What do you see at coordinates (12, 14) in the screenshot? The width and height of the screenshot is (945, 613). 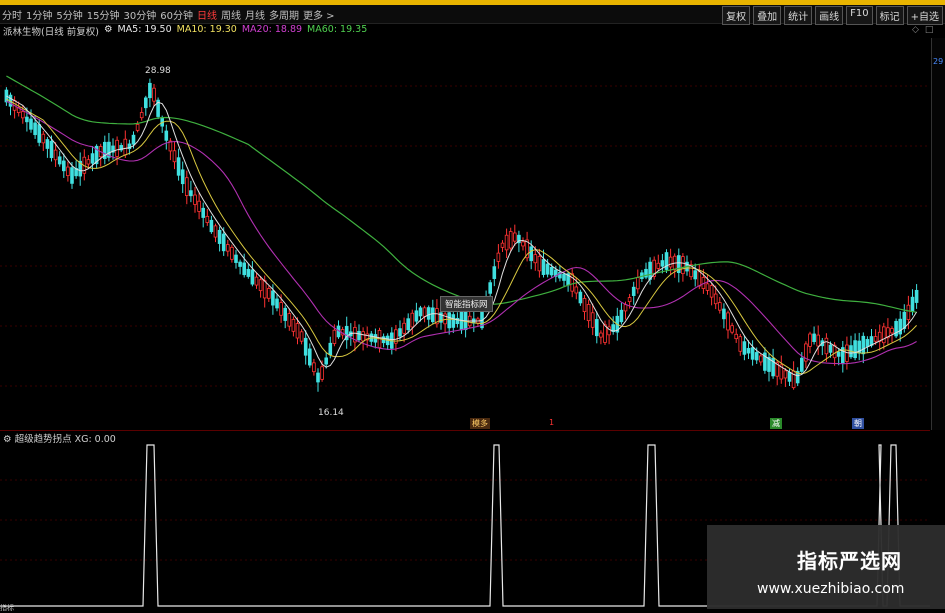 I see `tab-fenshi: 分时` at bounding box center [12, 14].